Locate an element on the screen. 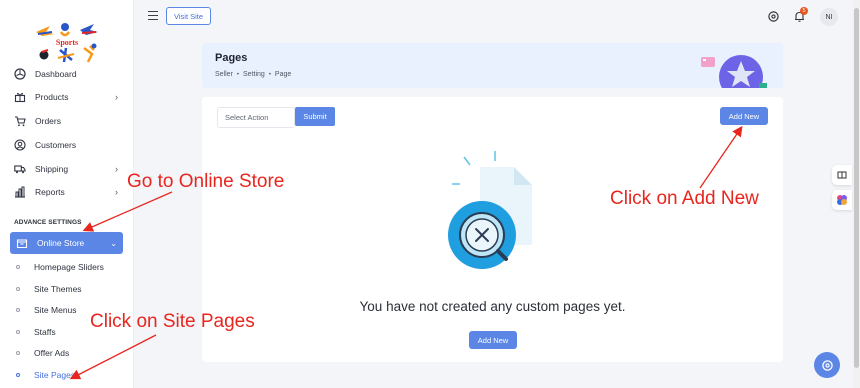 Image resolution: width=860 pixels, height=388 pixels. section-title-advance-settings: ADVANCE SETTINGS is located at coordinates (48, 222).